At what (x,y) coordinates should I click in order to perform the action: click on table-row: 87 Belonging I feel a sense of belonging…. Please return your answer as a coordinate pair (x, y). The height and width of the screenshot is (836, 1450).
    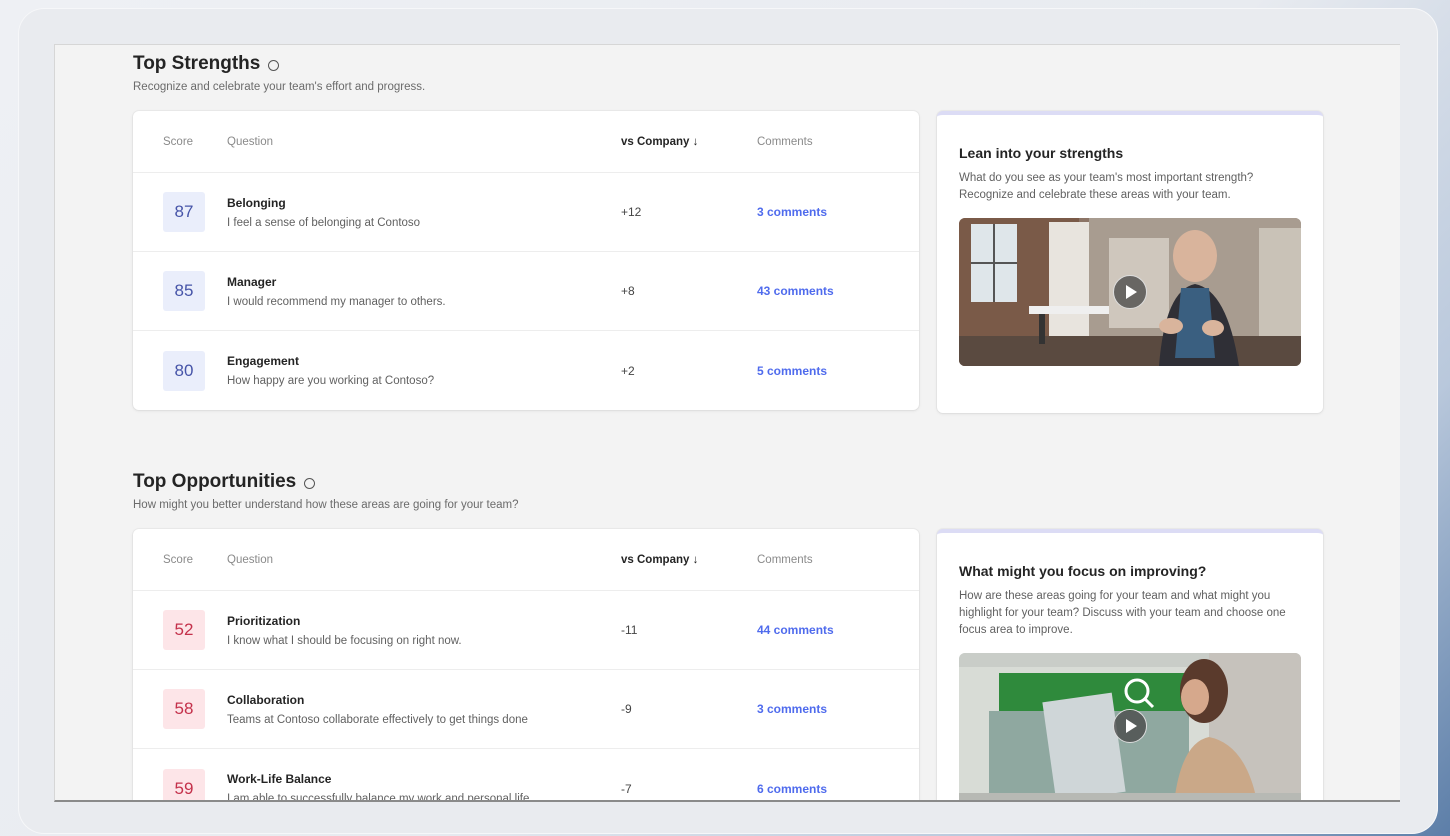
    Looking at the image, I should click on (526, 212).